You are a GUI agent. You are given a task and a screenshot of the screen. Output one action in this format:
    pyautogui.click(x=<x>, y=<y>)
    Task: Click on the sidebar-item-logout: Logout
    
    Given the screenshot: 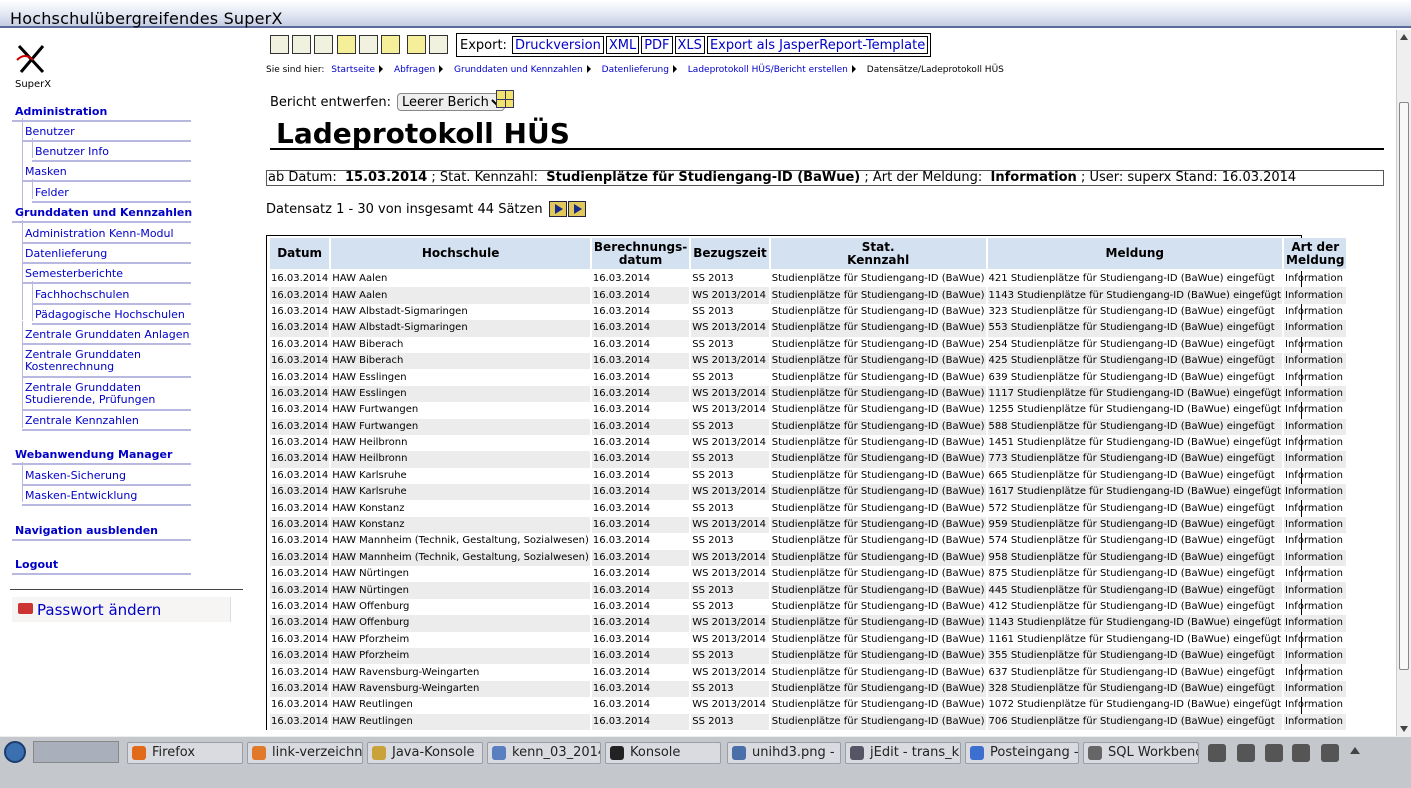 What is the action you would take?
    pyautogui.click(x=115, y=565)
    